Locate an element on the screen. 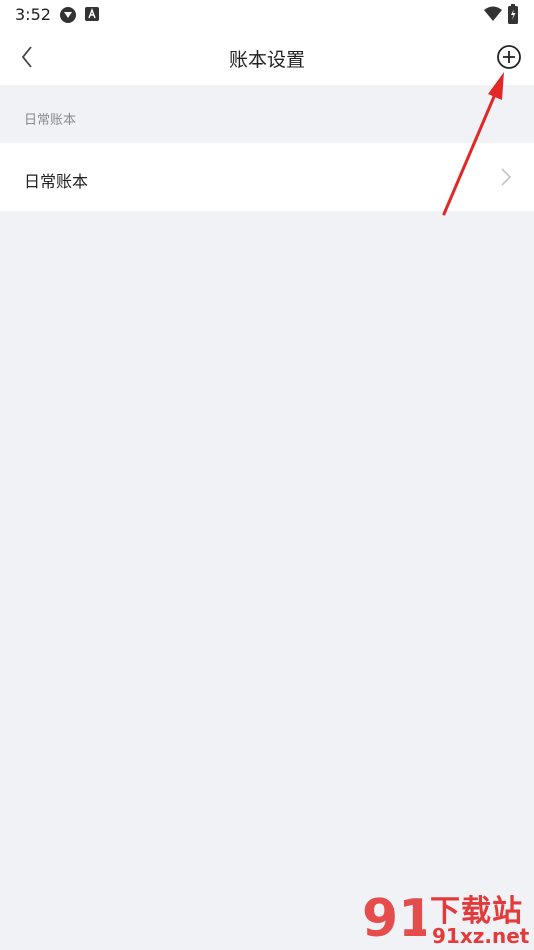 Image resolution: width=534 pixels, height=950 pixels. status-bar: 3:52 is located at coordinates (267, 15).